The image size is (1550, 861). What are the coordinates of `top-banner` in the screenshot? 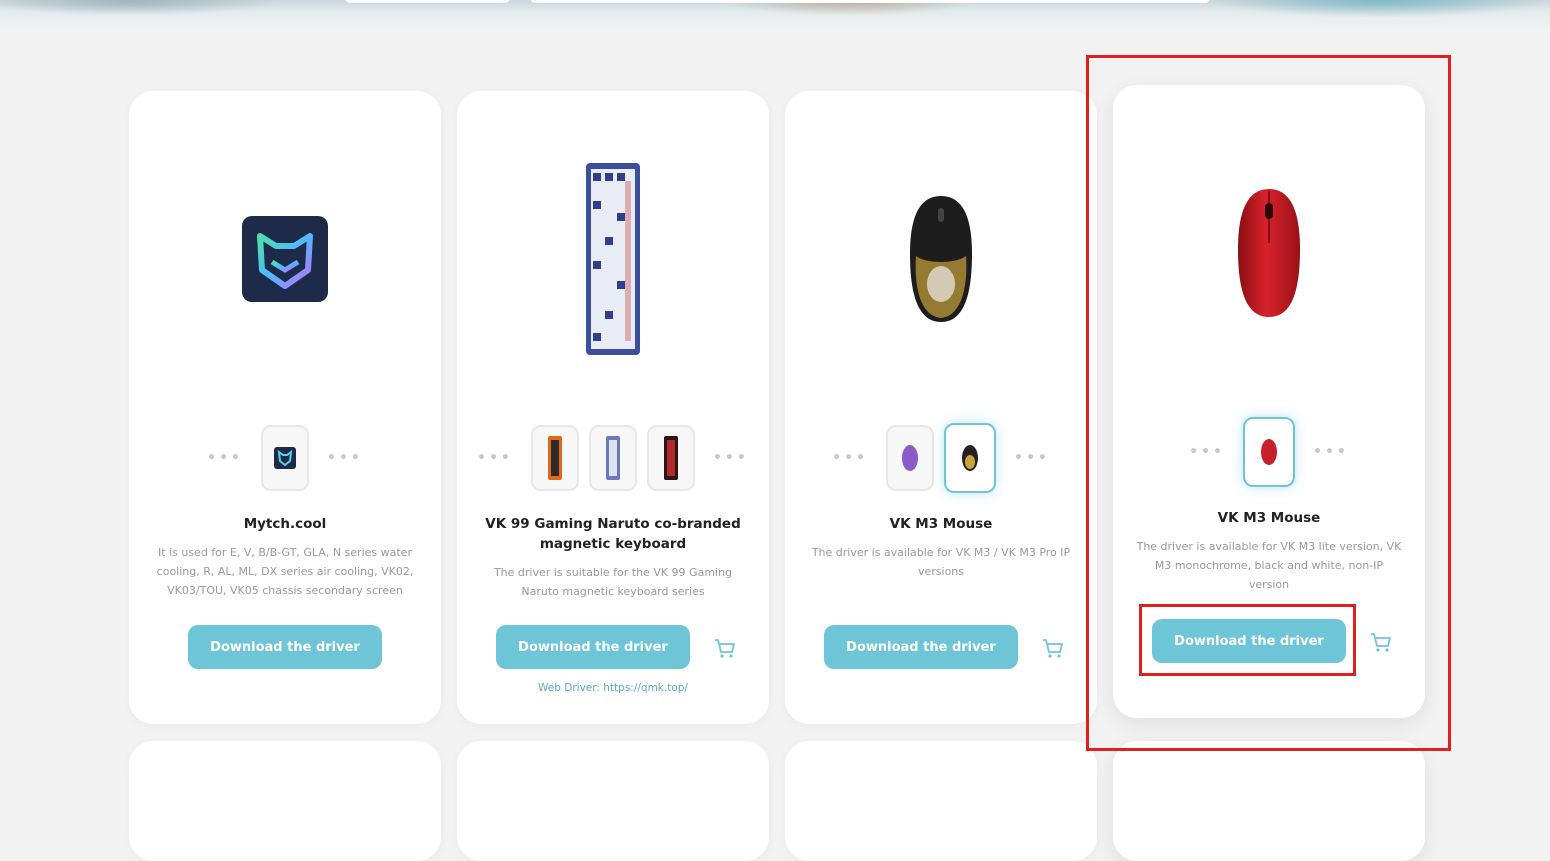 It's located at (775, 15).